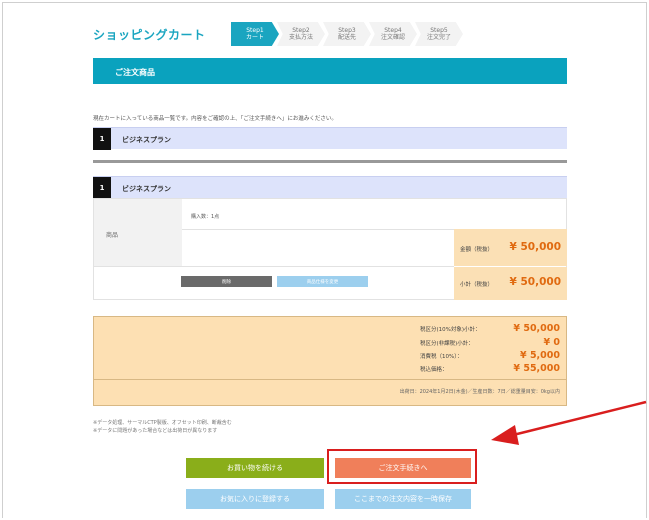  What do you see at coordinates (540, 355) in the screenshot?
I see `summary-value: ¥ 5,000` at bounding box center [540, 355].